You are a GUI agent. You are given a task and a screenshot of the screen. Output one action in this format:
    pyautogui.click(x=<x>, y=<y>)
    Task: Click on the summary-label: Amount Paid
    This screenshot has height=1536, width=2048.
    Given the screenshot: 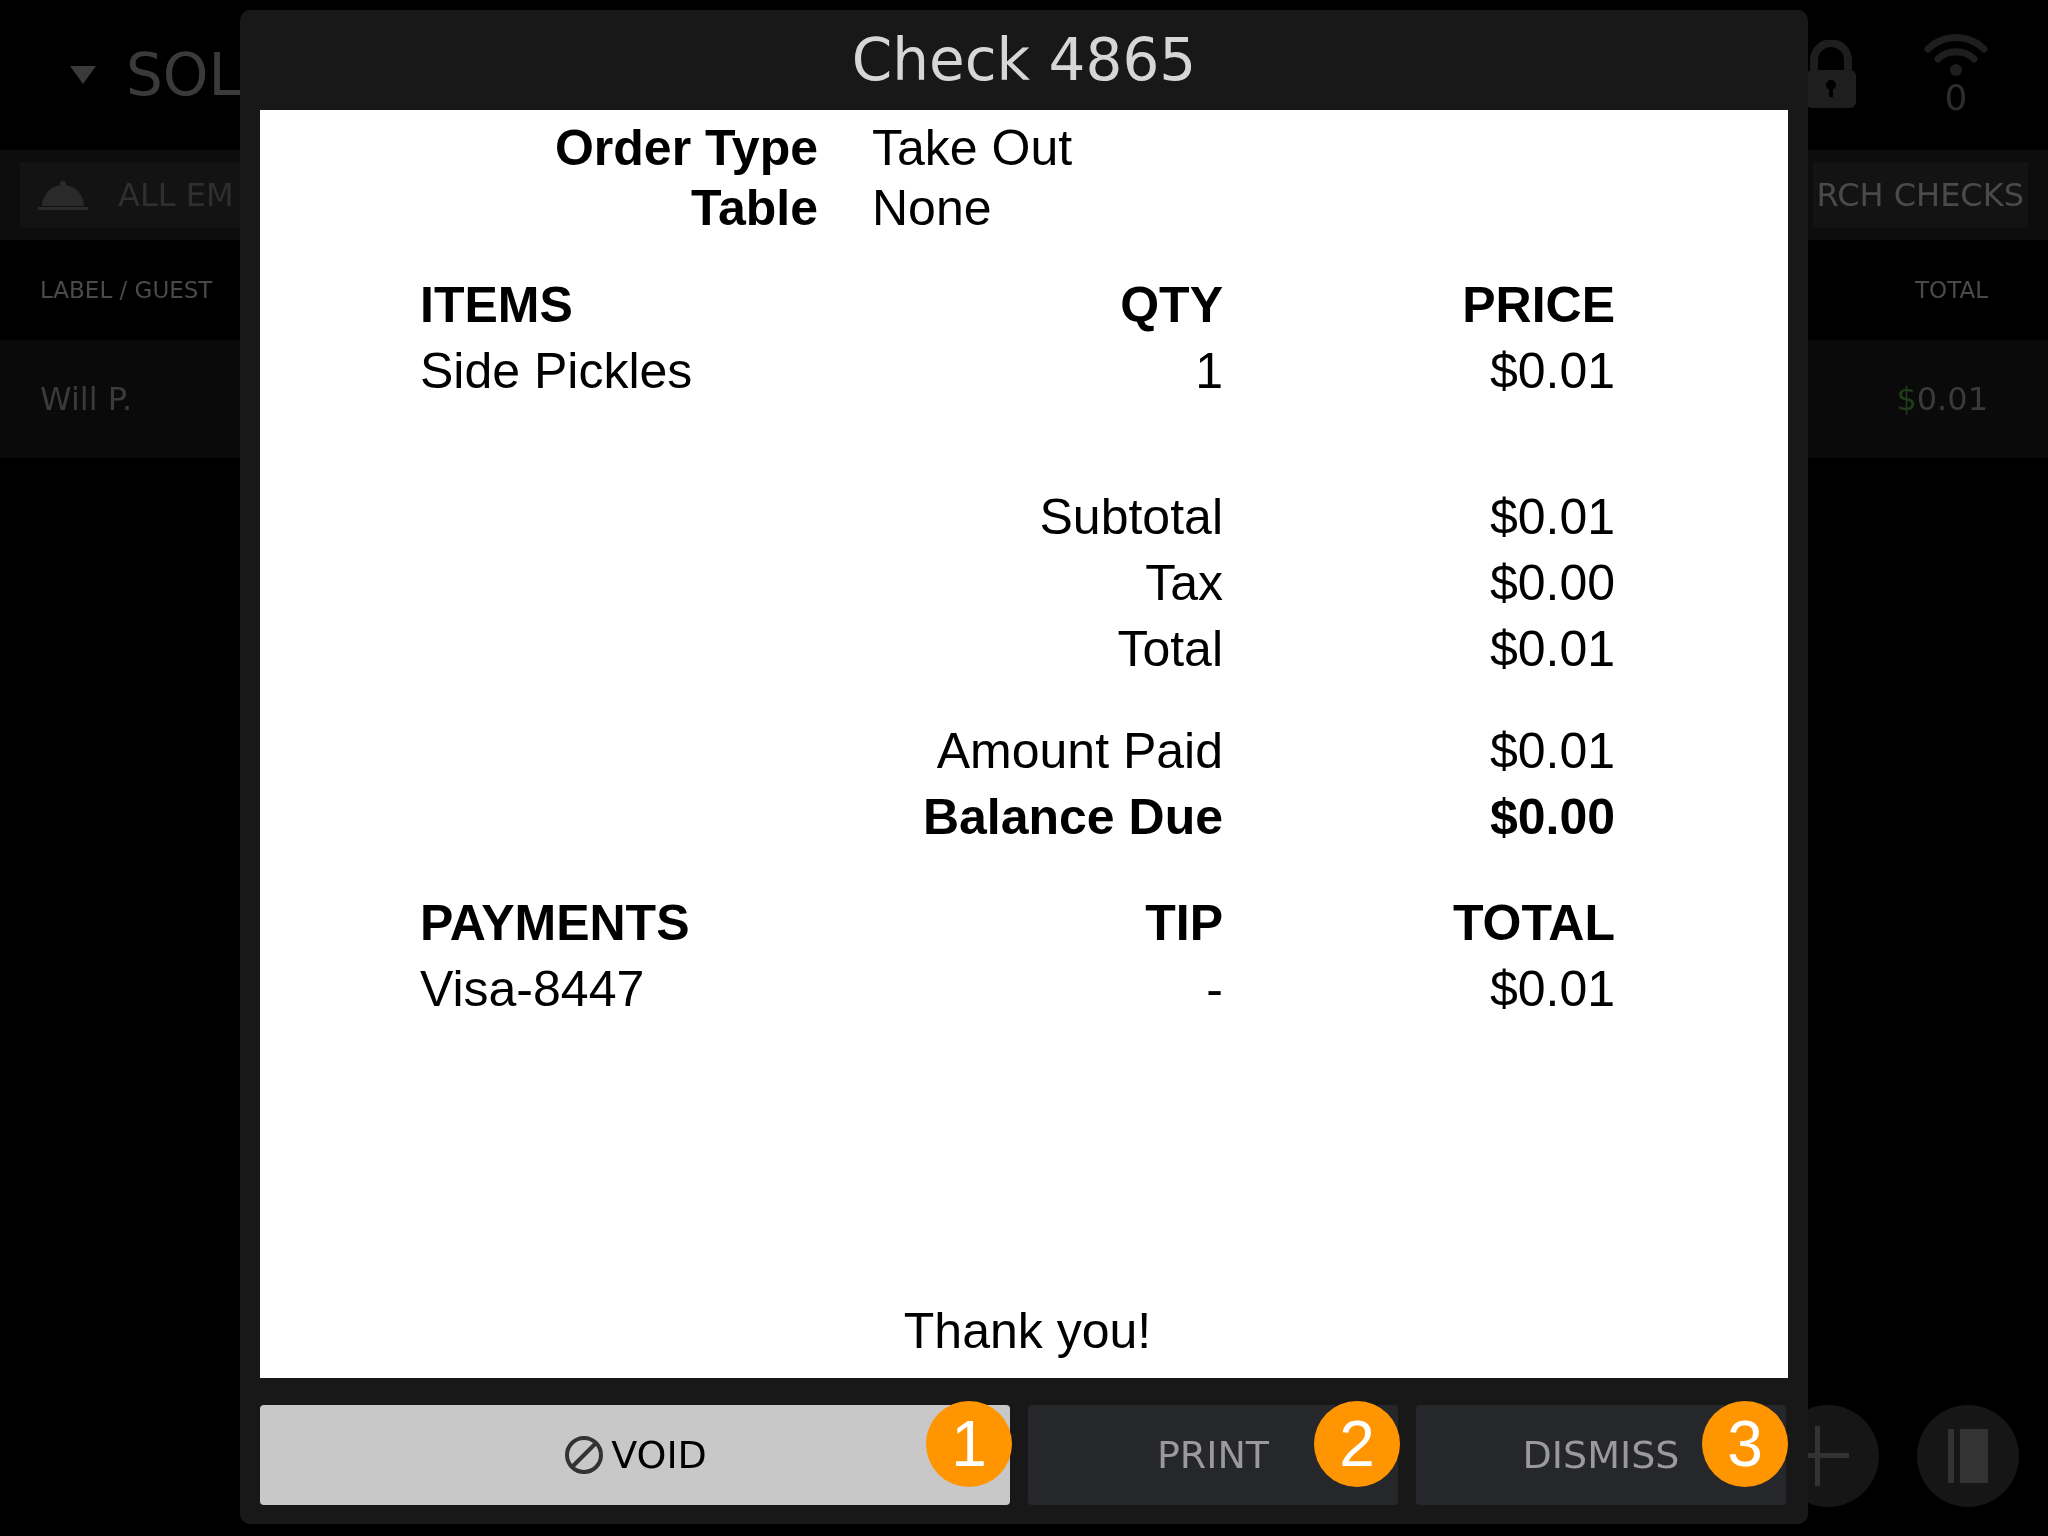 What is the action you would take?
    pyautogui.click(x=1079, y=751)
    